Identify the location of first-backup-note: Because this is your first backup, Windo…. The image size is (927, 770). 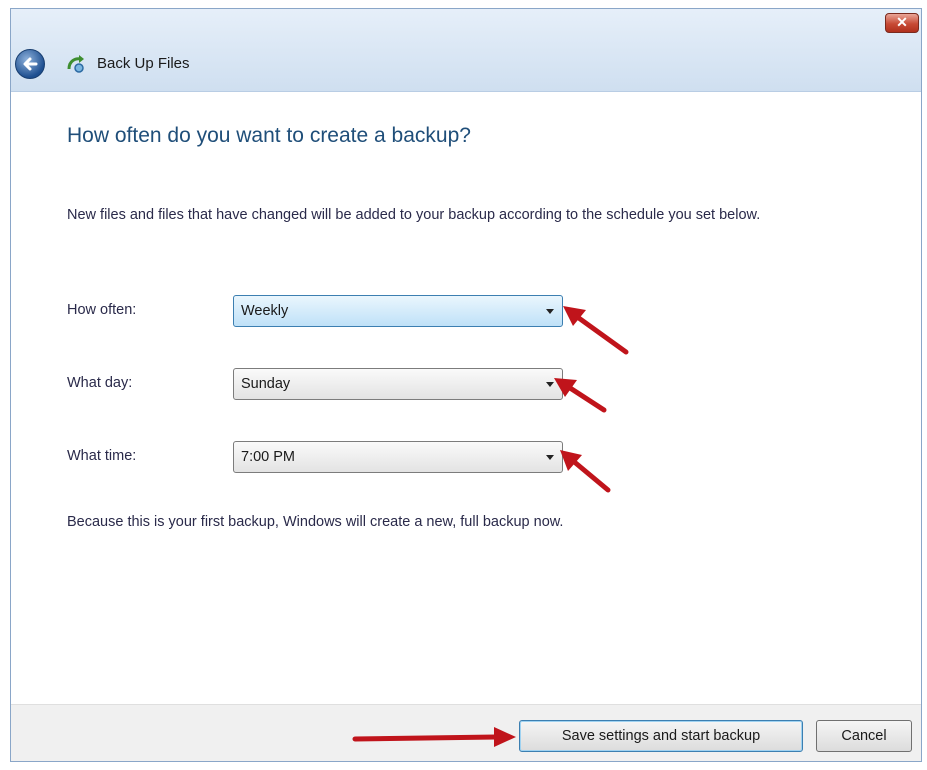
(315, 522).